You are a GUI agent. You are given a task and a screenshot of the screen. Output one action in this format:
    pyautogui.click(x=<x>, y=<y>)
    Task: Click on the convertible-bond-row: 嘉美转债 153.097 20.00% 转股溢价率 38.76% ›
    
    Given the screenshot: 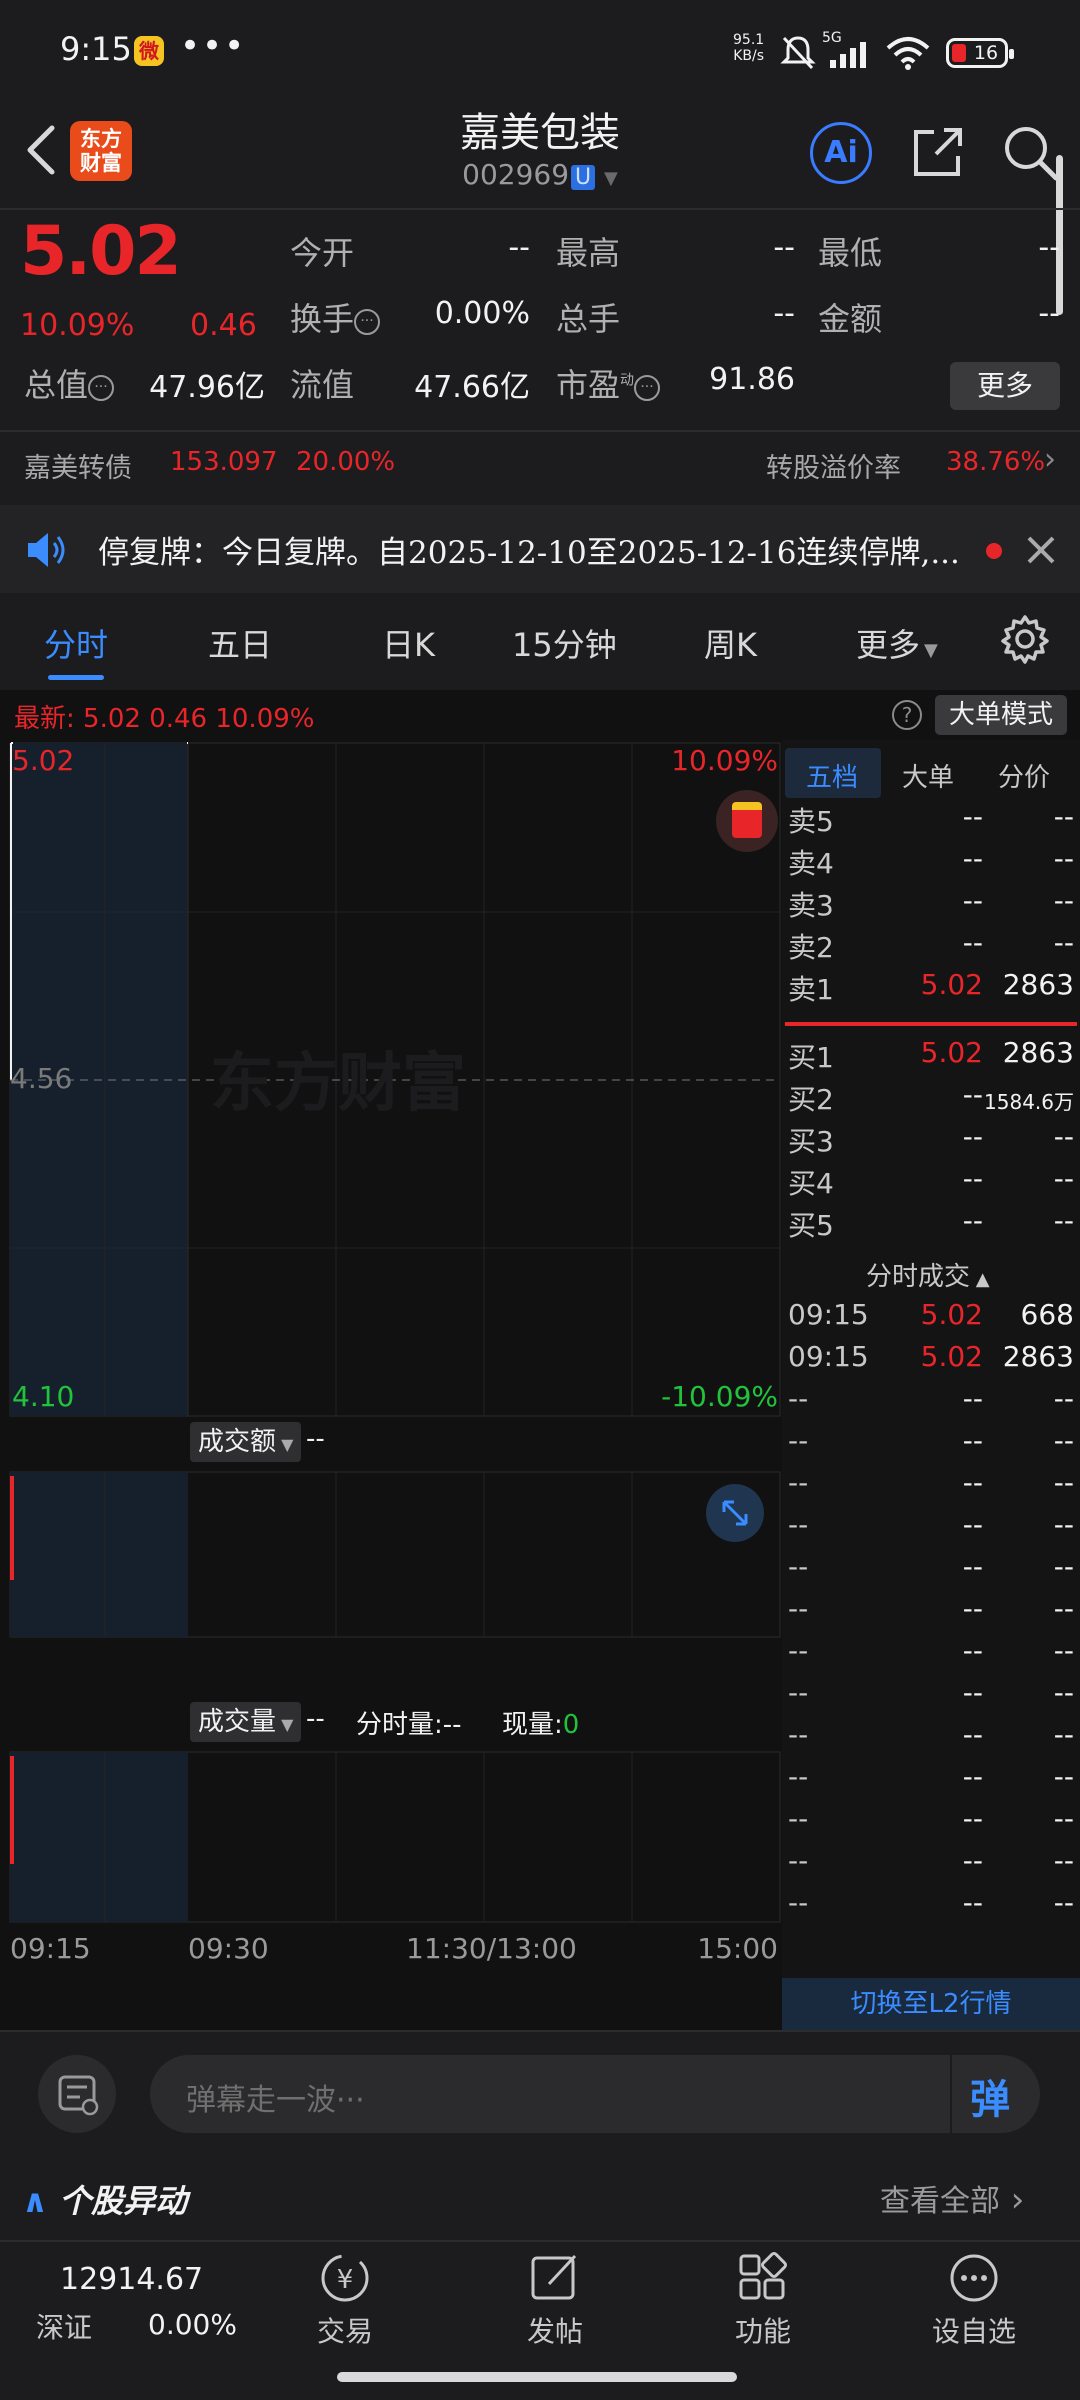 What is the action you would take?
    pyautogui.click(x=540, y=467)
    